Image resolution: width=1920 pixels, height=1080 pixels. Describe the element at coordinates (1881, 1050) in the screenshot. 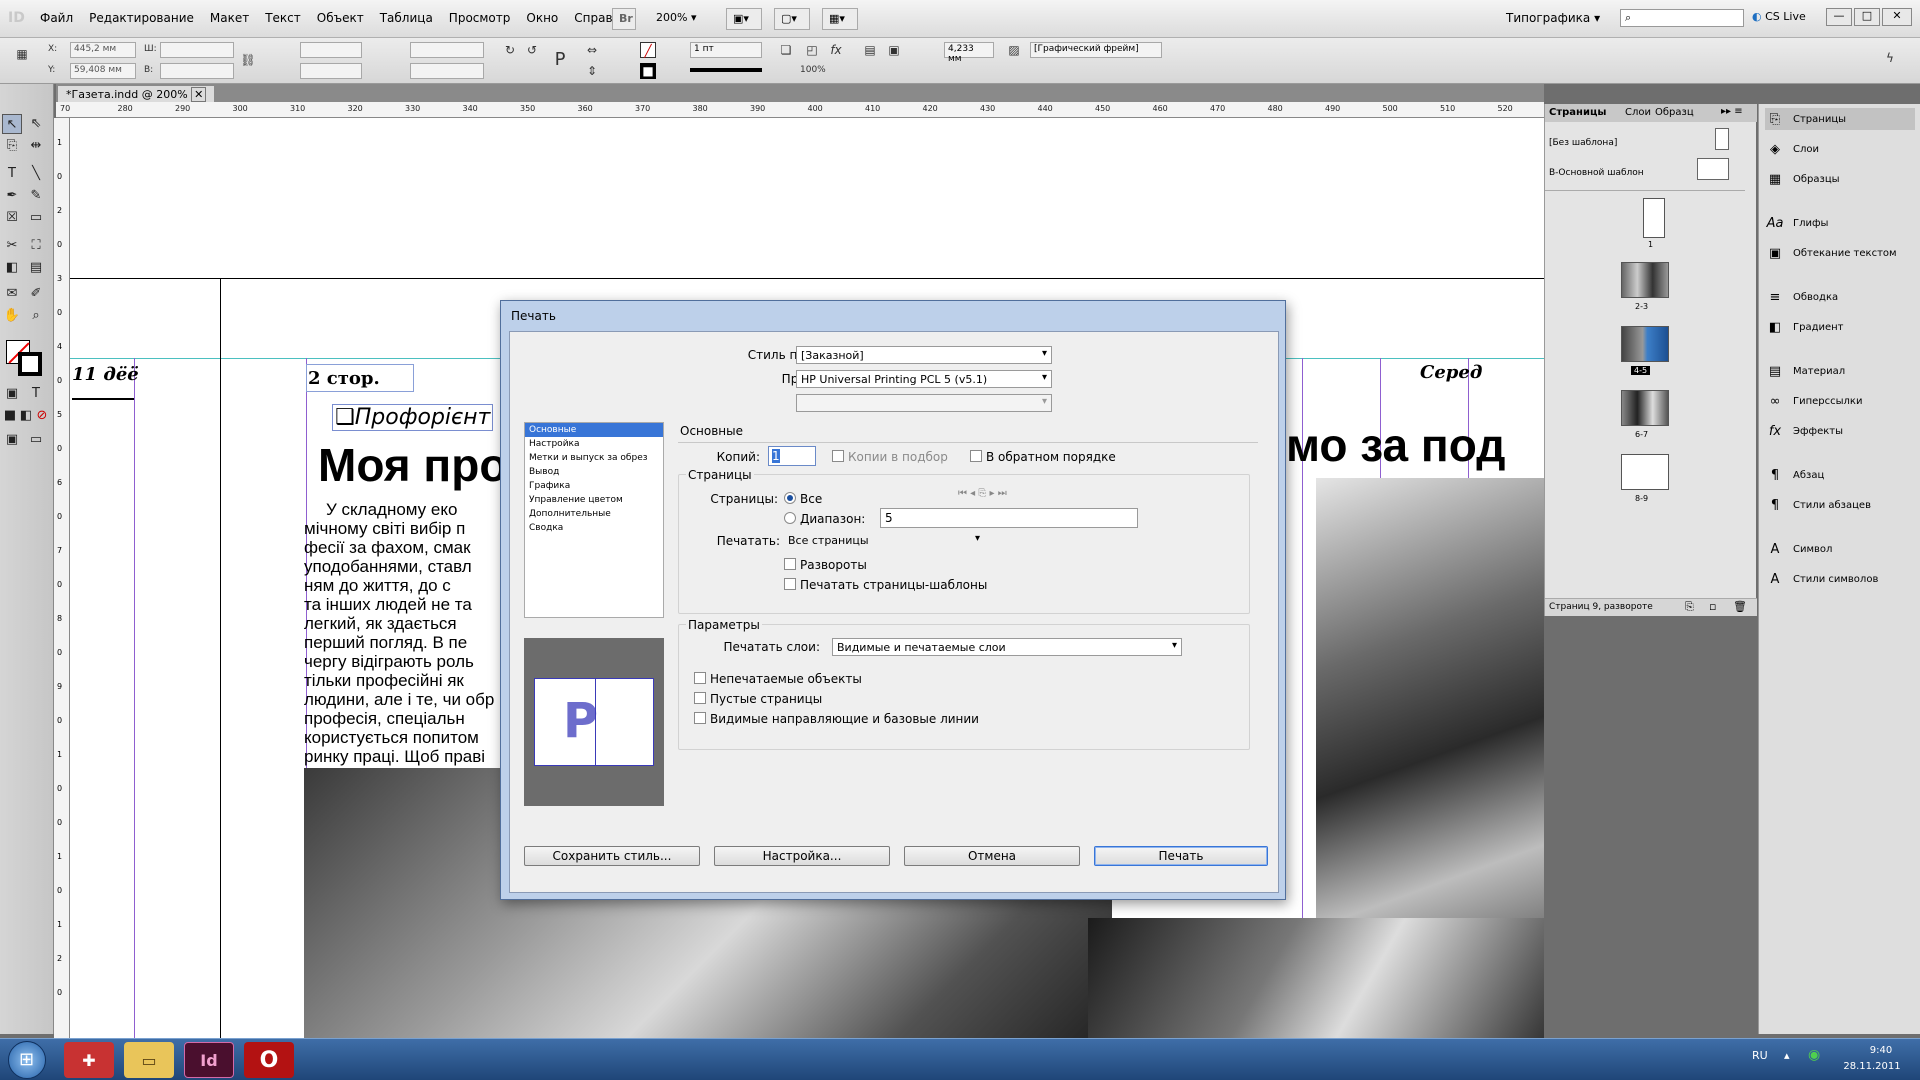

I see `clock-time: 9:40` at that location.